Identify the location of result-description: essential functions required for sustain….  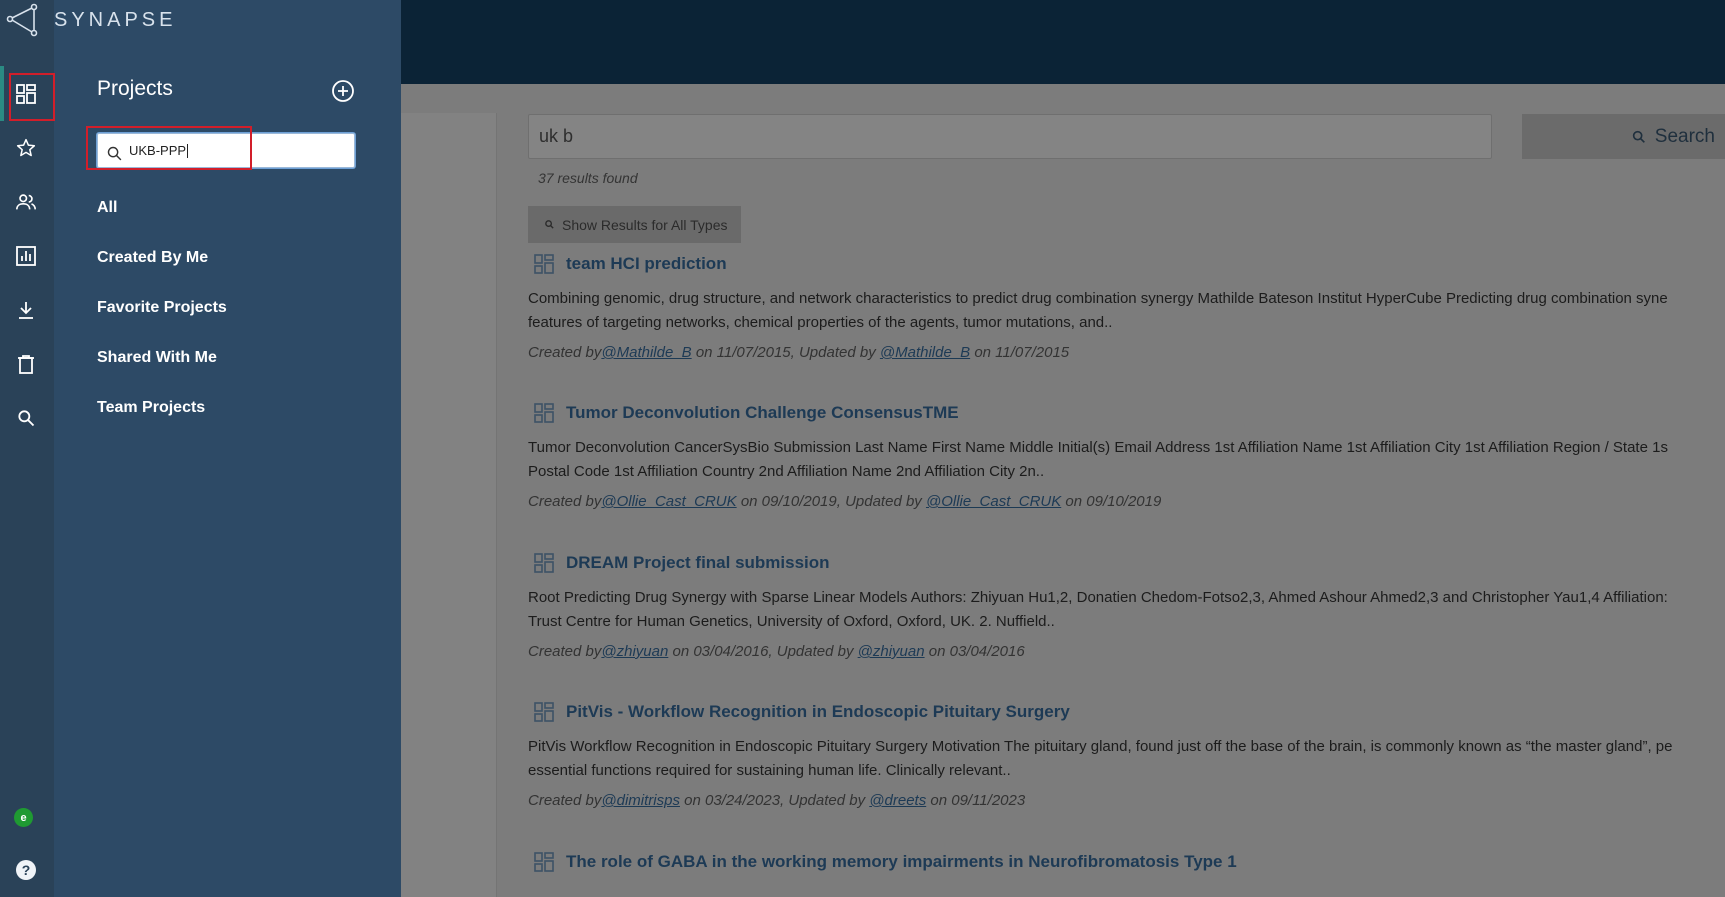
(769, 770).